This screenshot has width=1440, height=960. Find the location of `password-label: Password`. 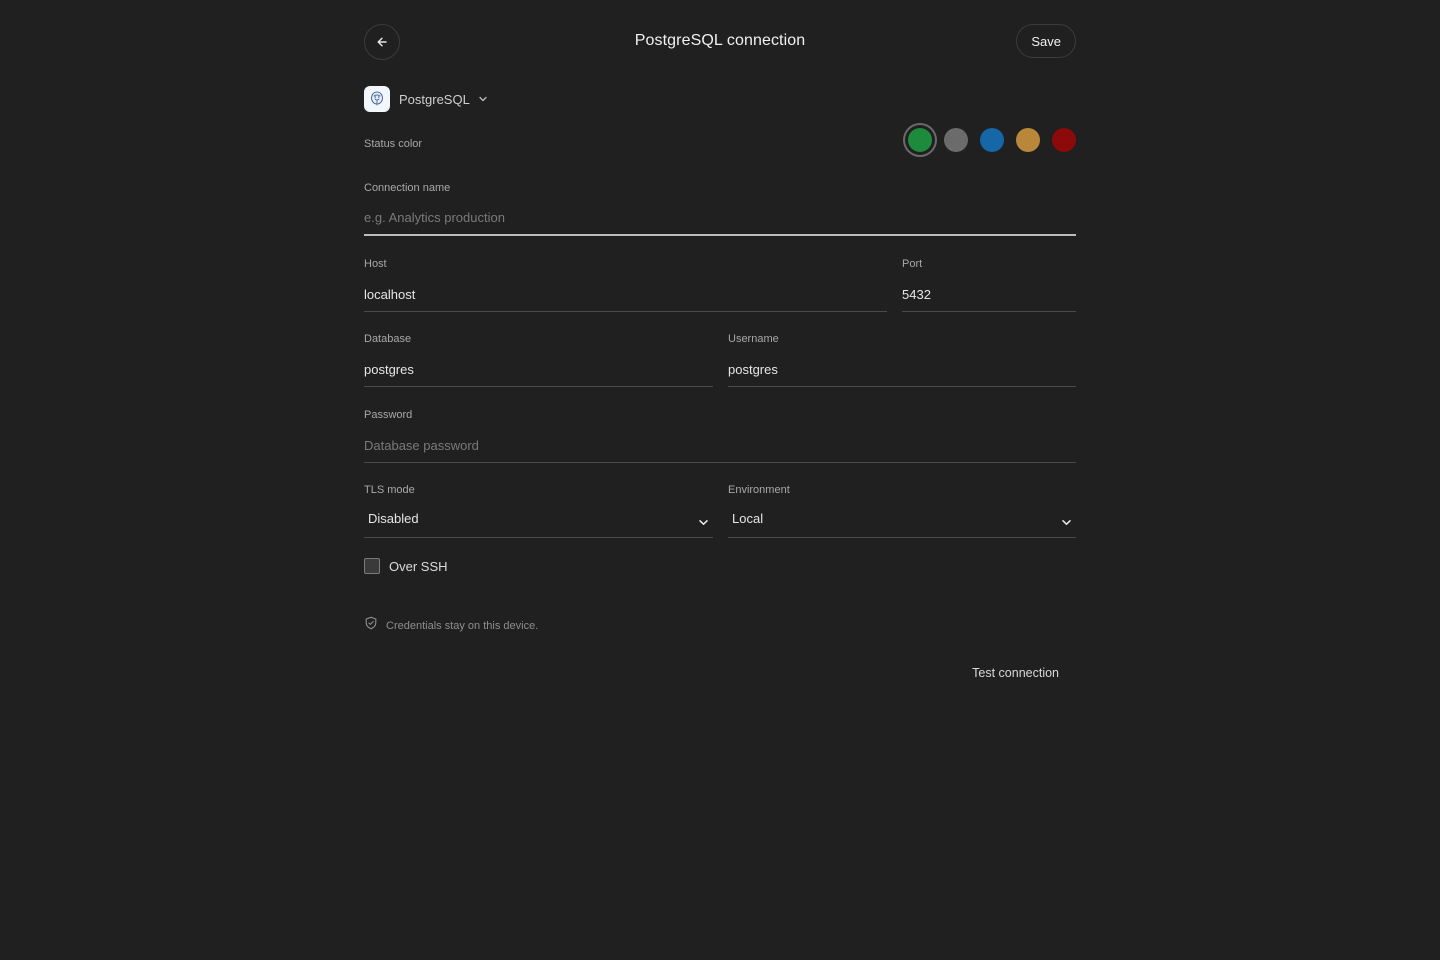

password-label: Password is located at coordinates (388, 415).